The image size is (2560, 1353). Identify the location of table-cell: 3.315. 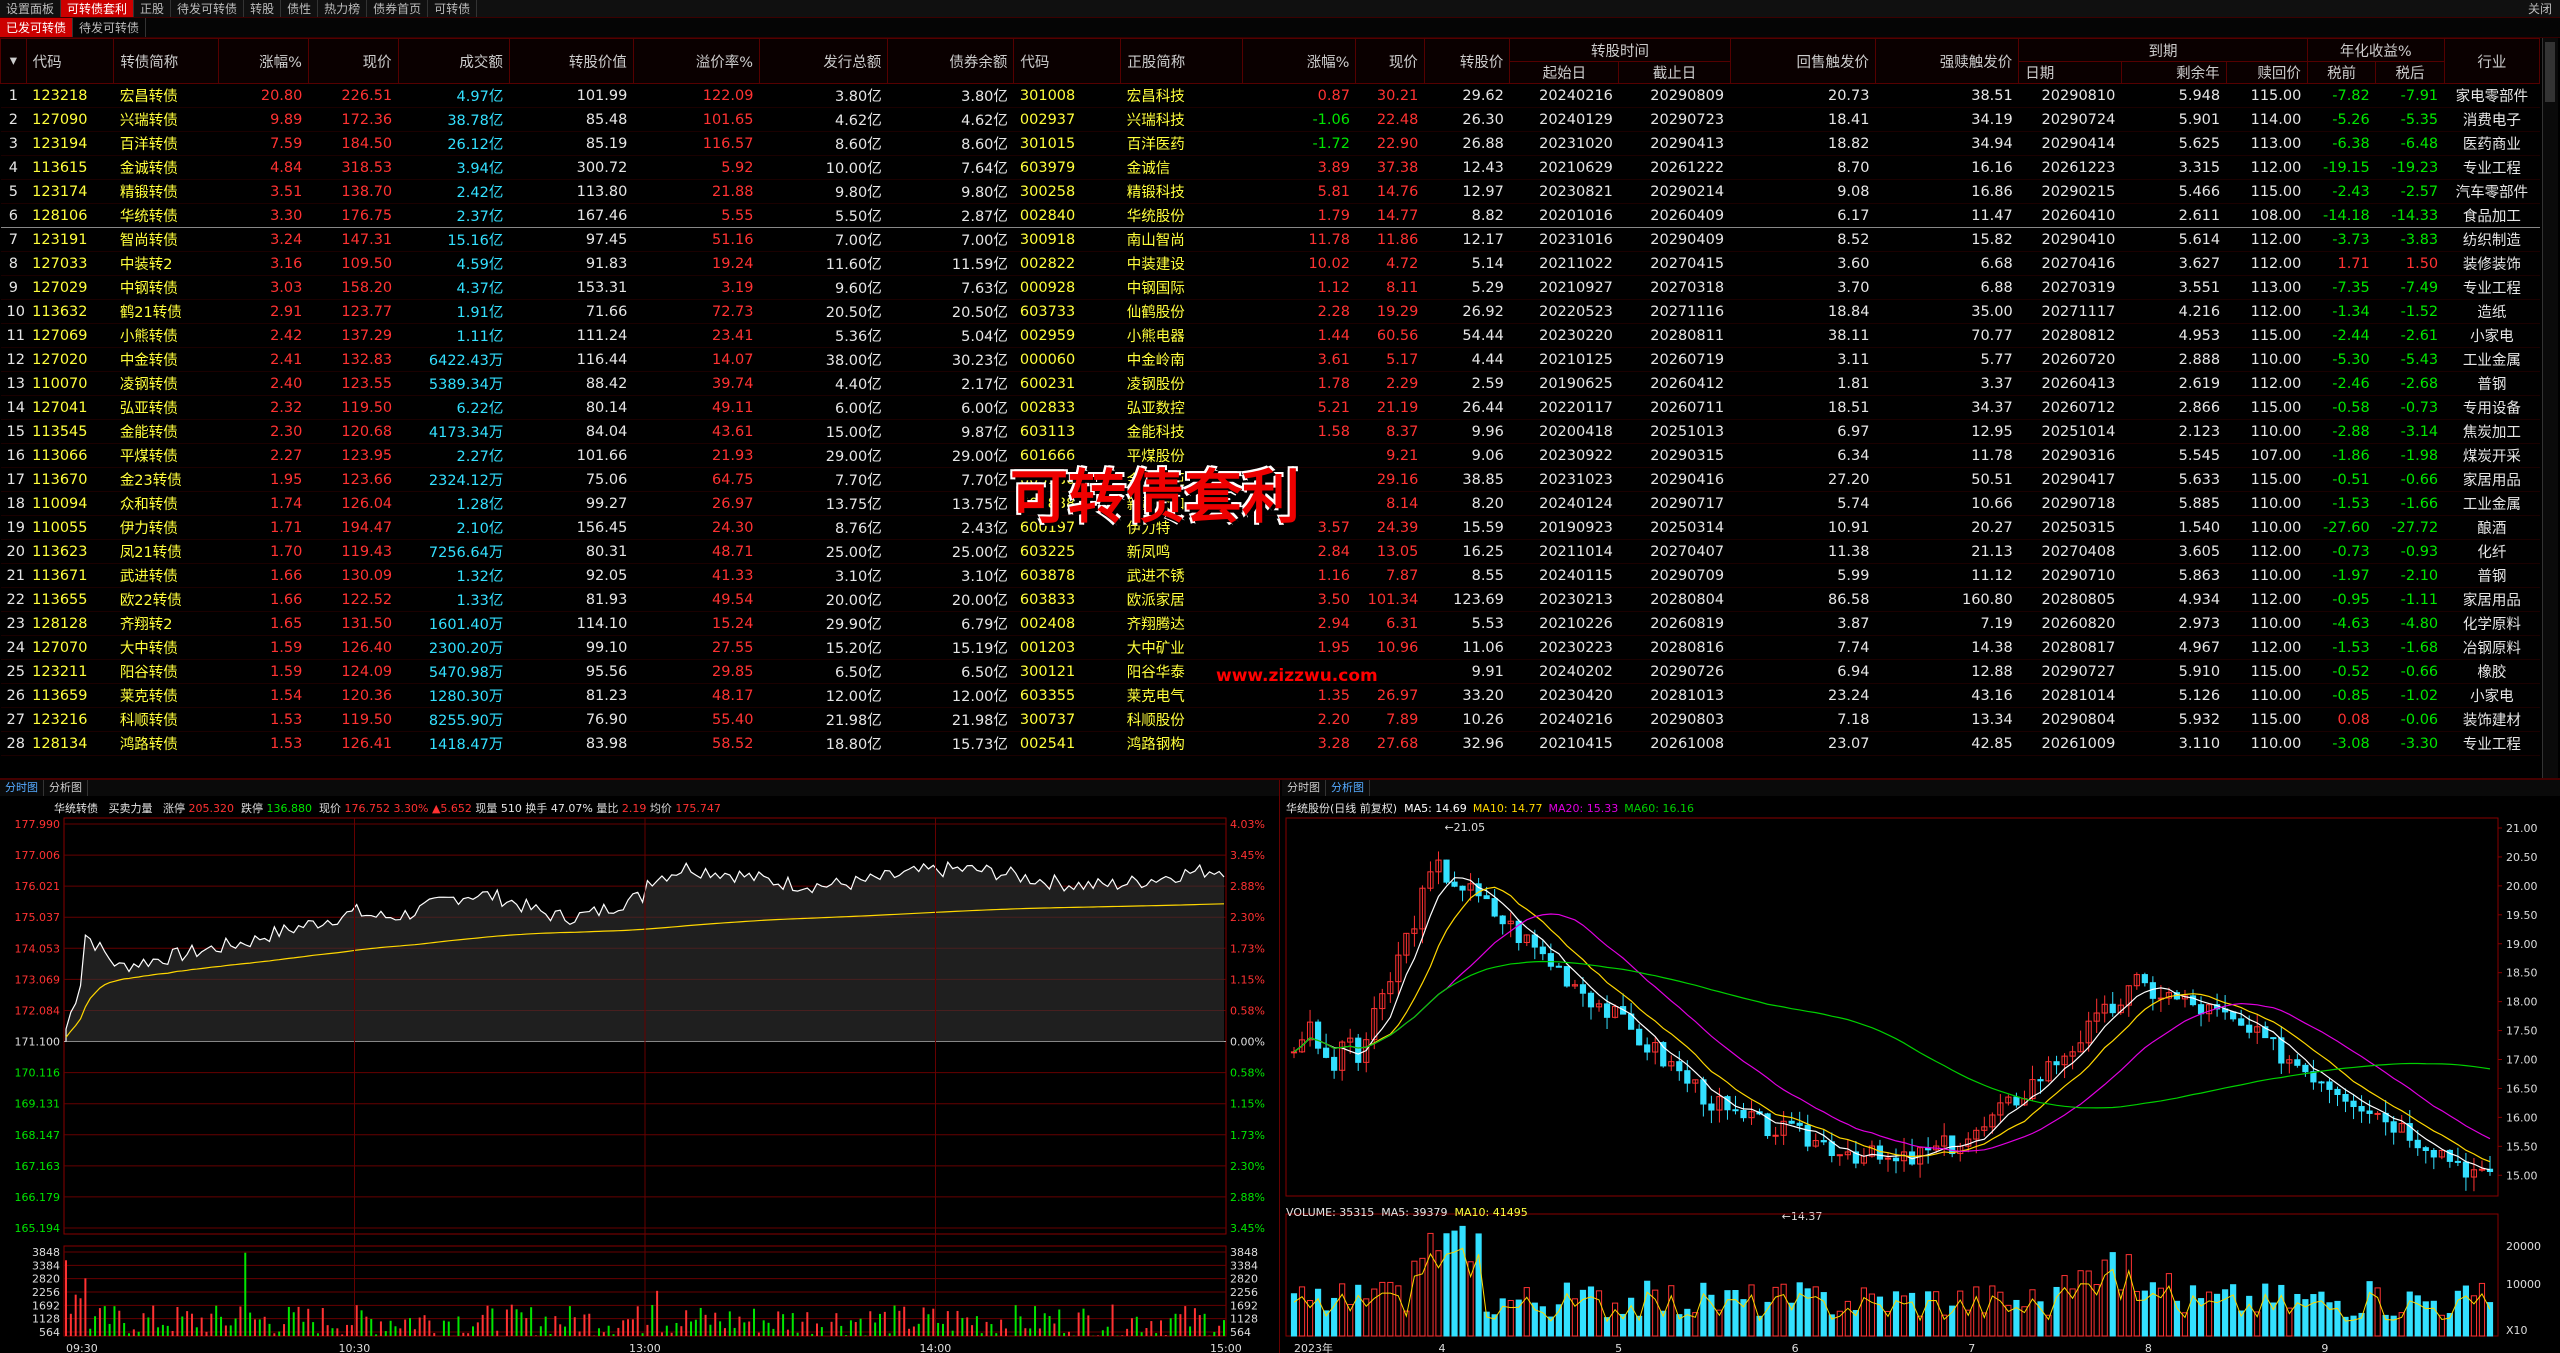
(2174, 167).